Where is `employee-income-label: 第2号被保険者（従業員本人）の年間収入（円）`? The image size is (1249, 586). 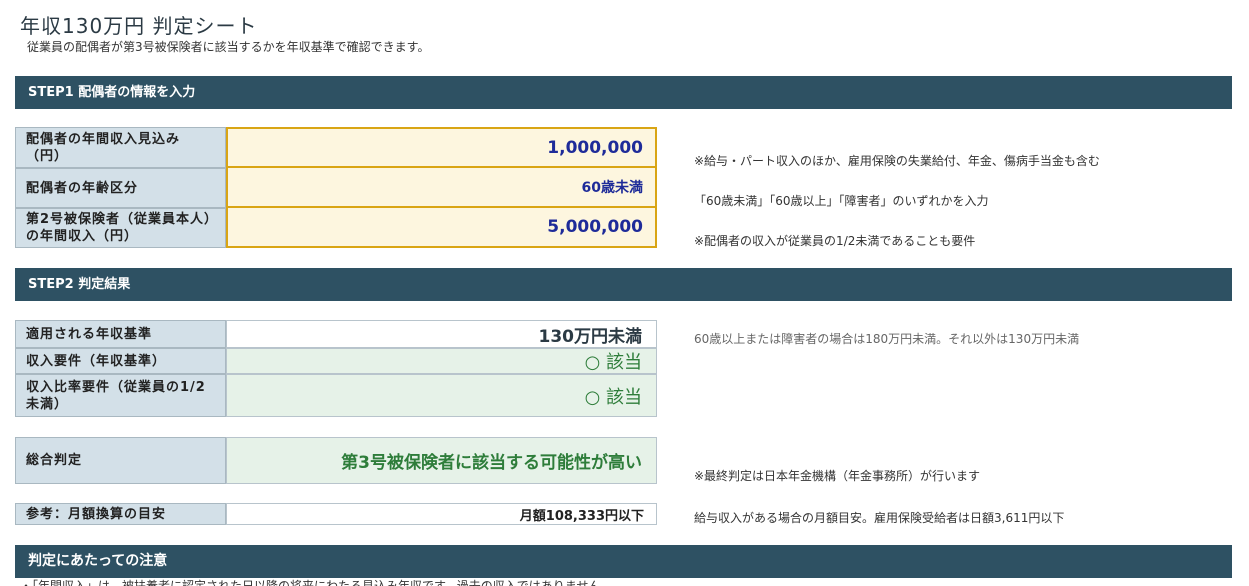
employee-income-label: 第2号被保険者（従業員本人）の年間収入（円） is located at coordinates (120, 228).